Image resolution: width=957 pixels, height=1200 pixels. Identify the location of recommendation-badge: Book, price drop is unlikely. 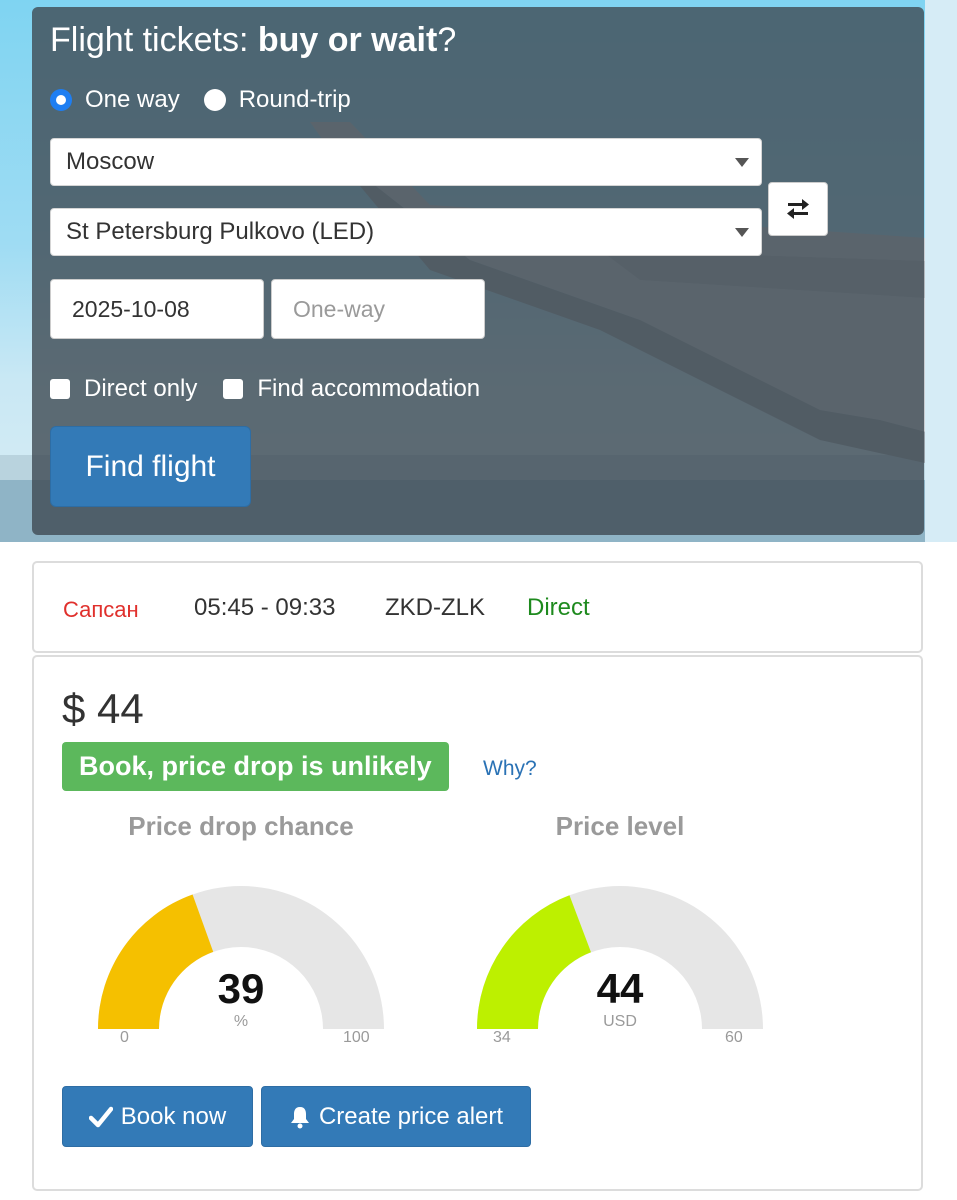
(255, 766).